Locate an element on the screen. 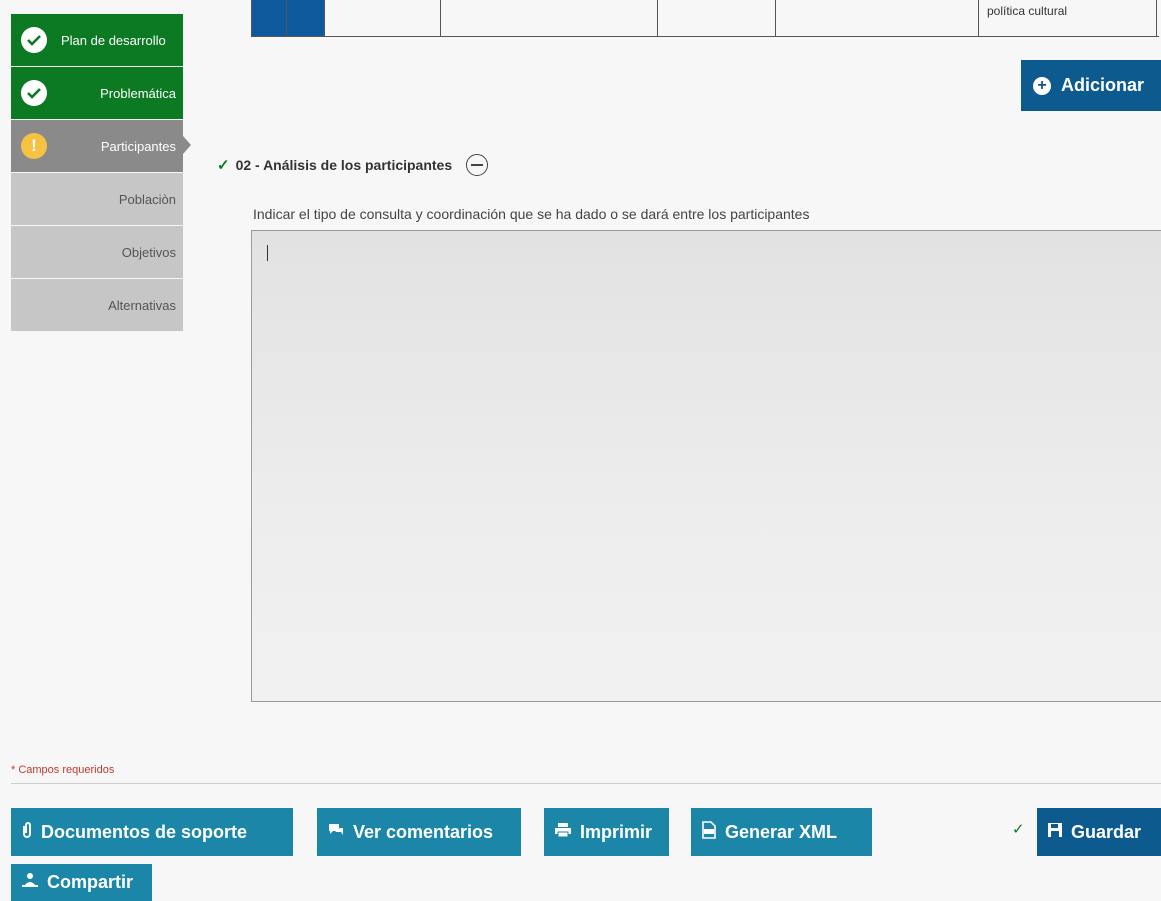  ver-comentarios-button: Ver comentarios is located at coordinates (419, 832).